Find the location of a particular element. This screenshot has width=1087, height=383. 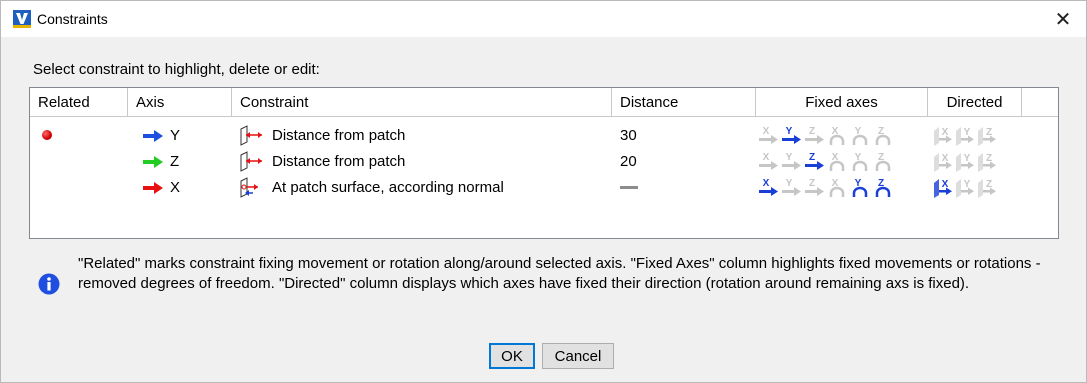

no-distance-dash is located at coordinates (629, 187).